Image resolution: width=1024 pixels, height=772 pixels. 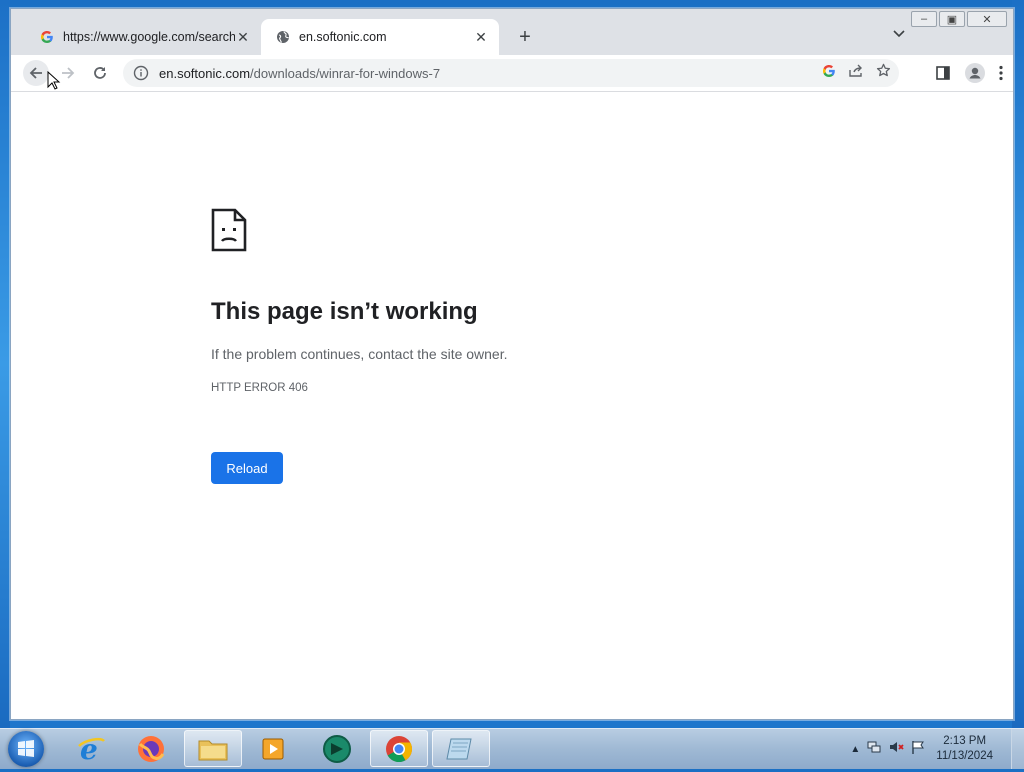 What do you see at coordinates (345, 73) in the screenshot?
I see `url-path: /downloads/winrar-for-windows-7` at bounding box center [345, 73].